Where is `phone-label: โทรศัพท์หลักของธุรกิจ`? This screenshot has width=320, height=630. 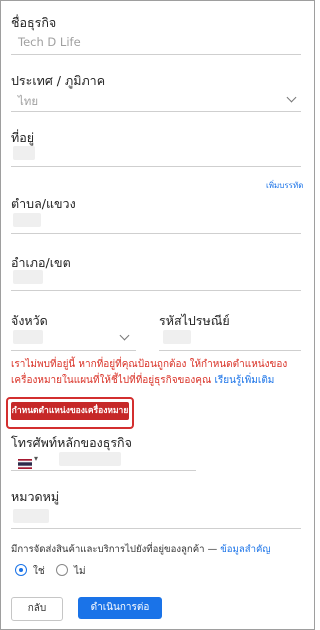 phone-label: โทรศัพท์หลักของธุรกิจ is located at coordinates (71, 442).